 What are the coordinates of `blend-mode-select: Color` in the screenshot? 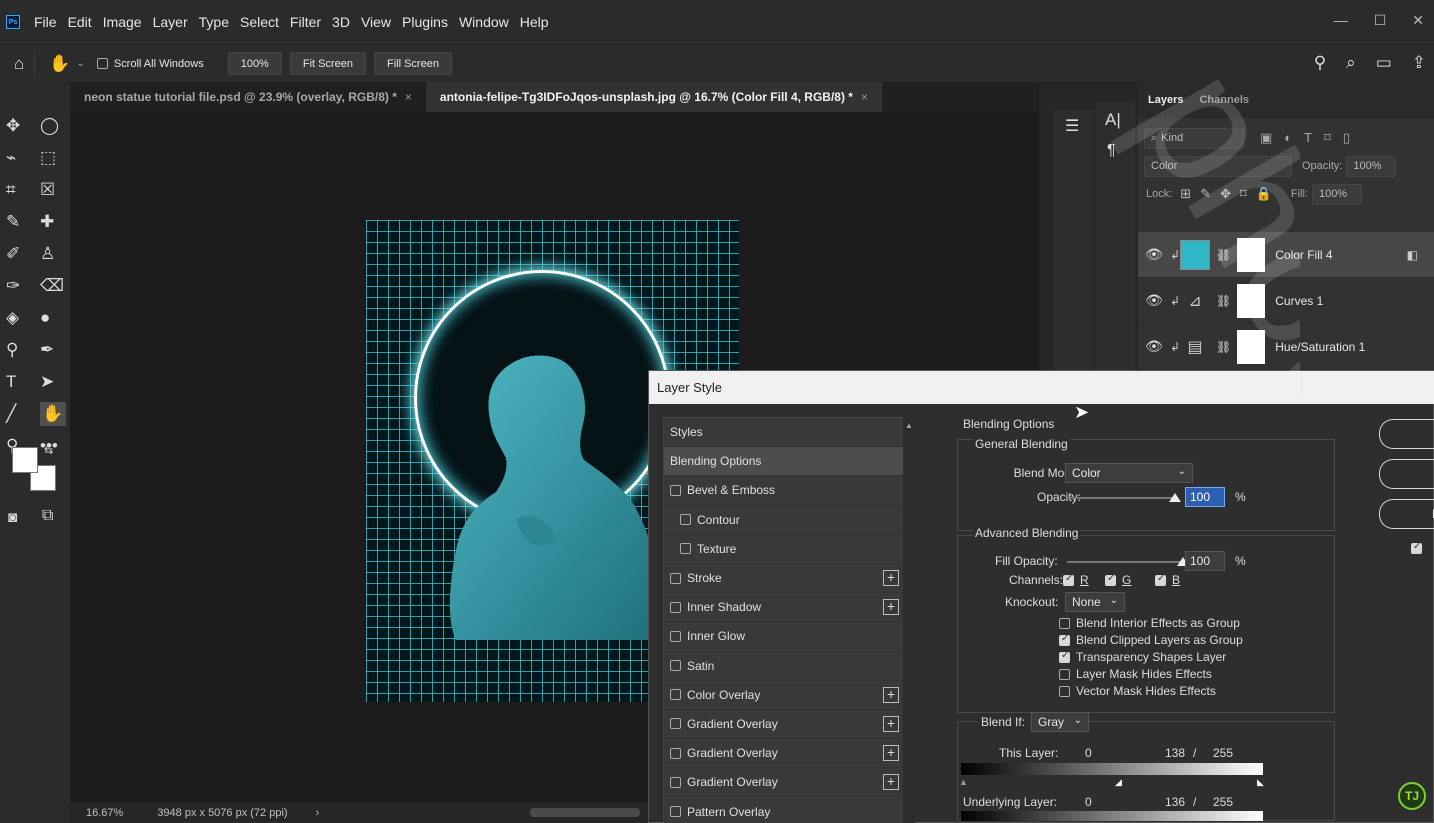 It's located at (1218, 166).